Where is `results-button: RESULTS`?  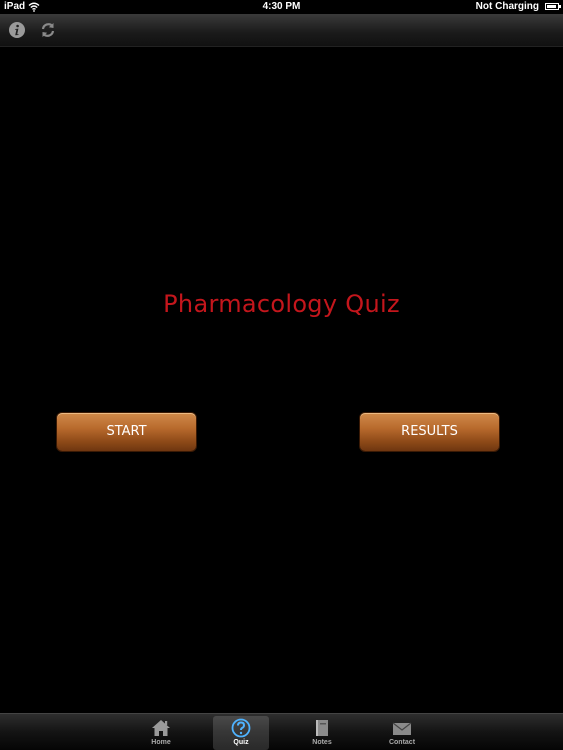
results-button: RESULTS is located at coordinates (429, 432).